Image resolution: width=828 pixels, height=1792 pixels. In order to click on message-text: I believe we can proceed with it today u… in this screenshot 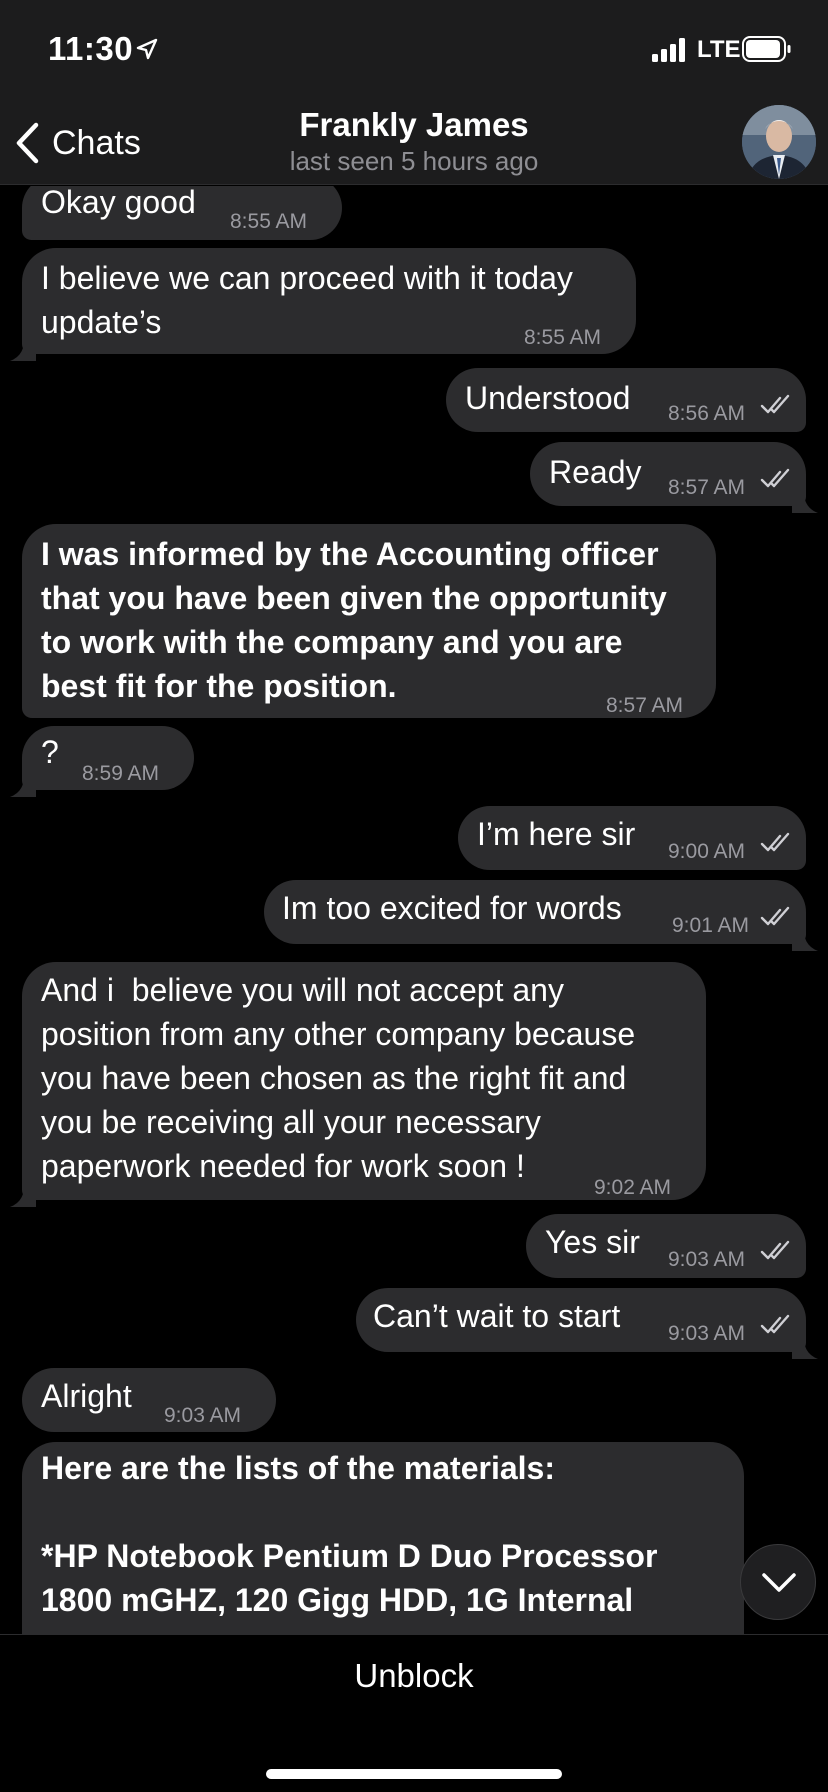, I will do `click(307, 300)`.